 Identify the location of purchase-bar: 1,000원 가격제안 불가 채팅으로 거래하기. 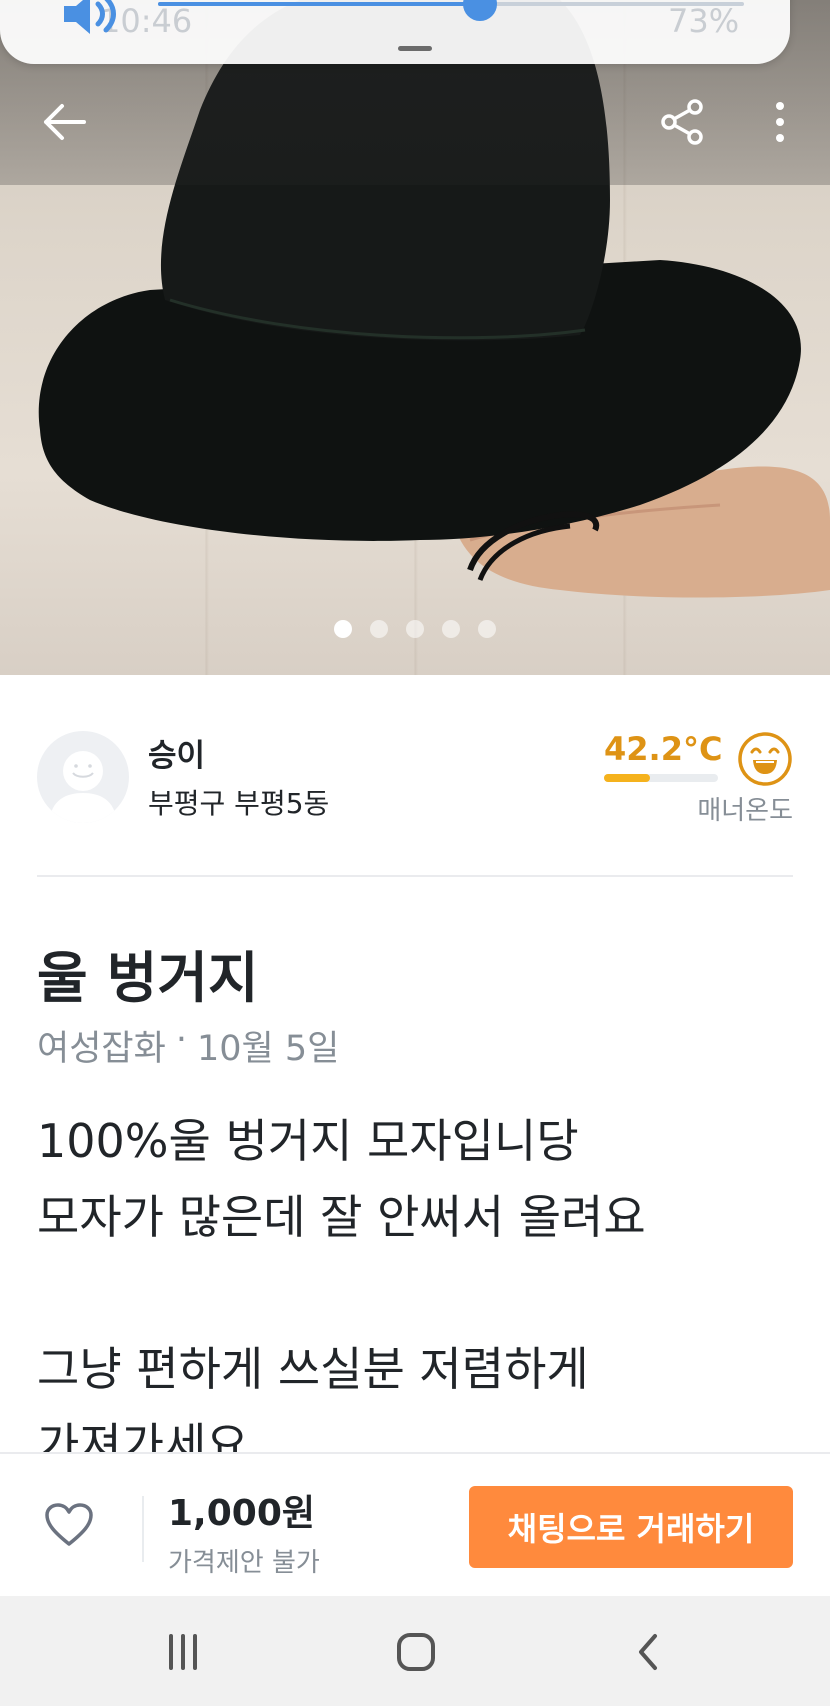
(415, 1525).